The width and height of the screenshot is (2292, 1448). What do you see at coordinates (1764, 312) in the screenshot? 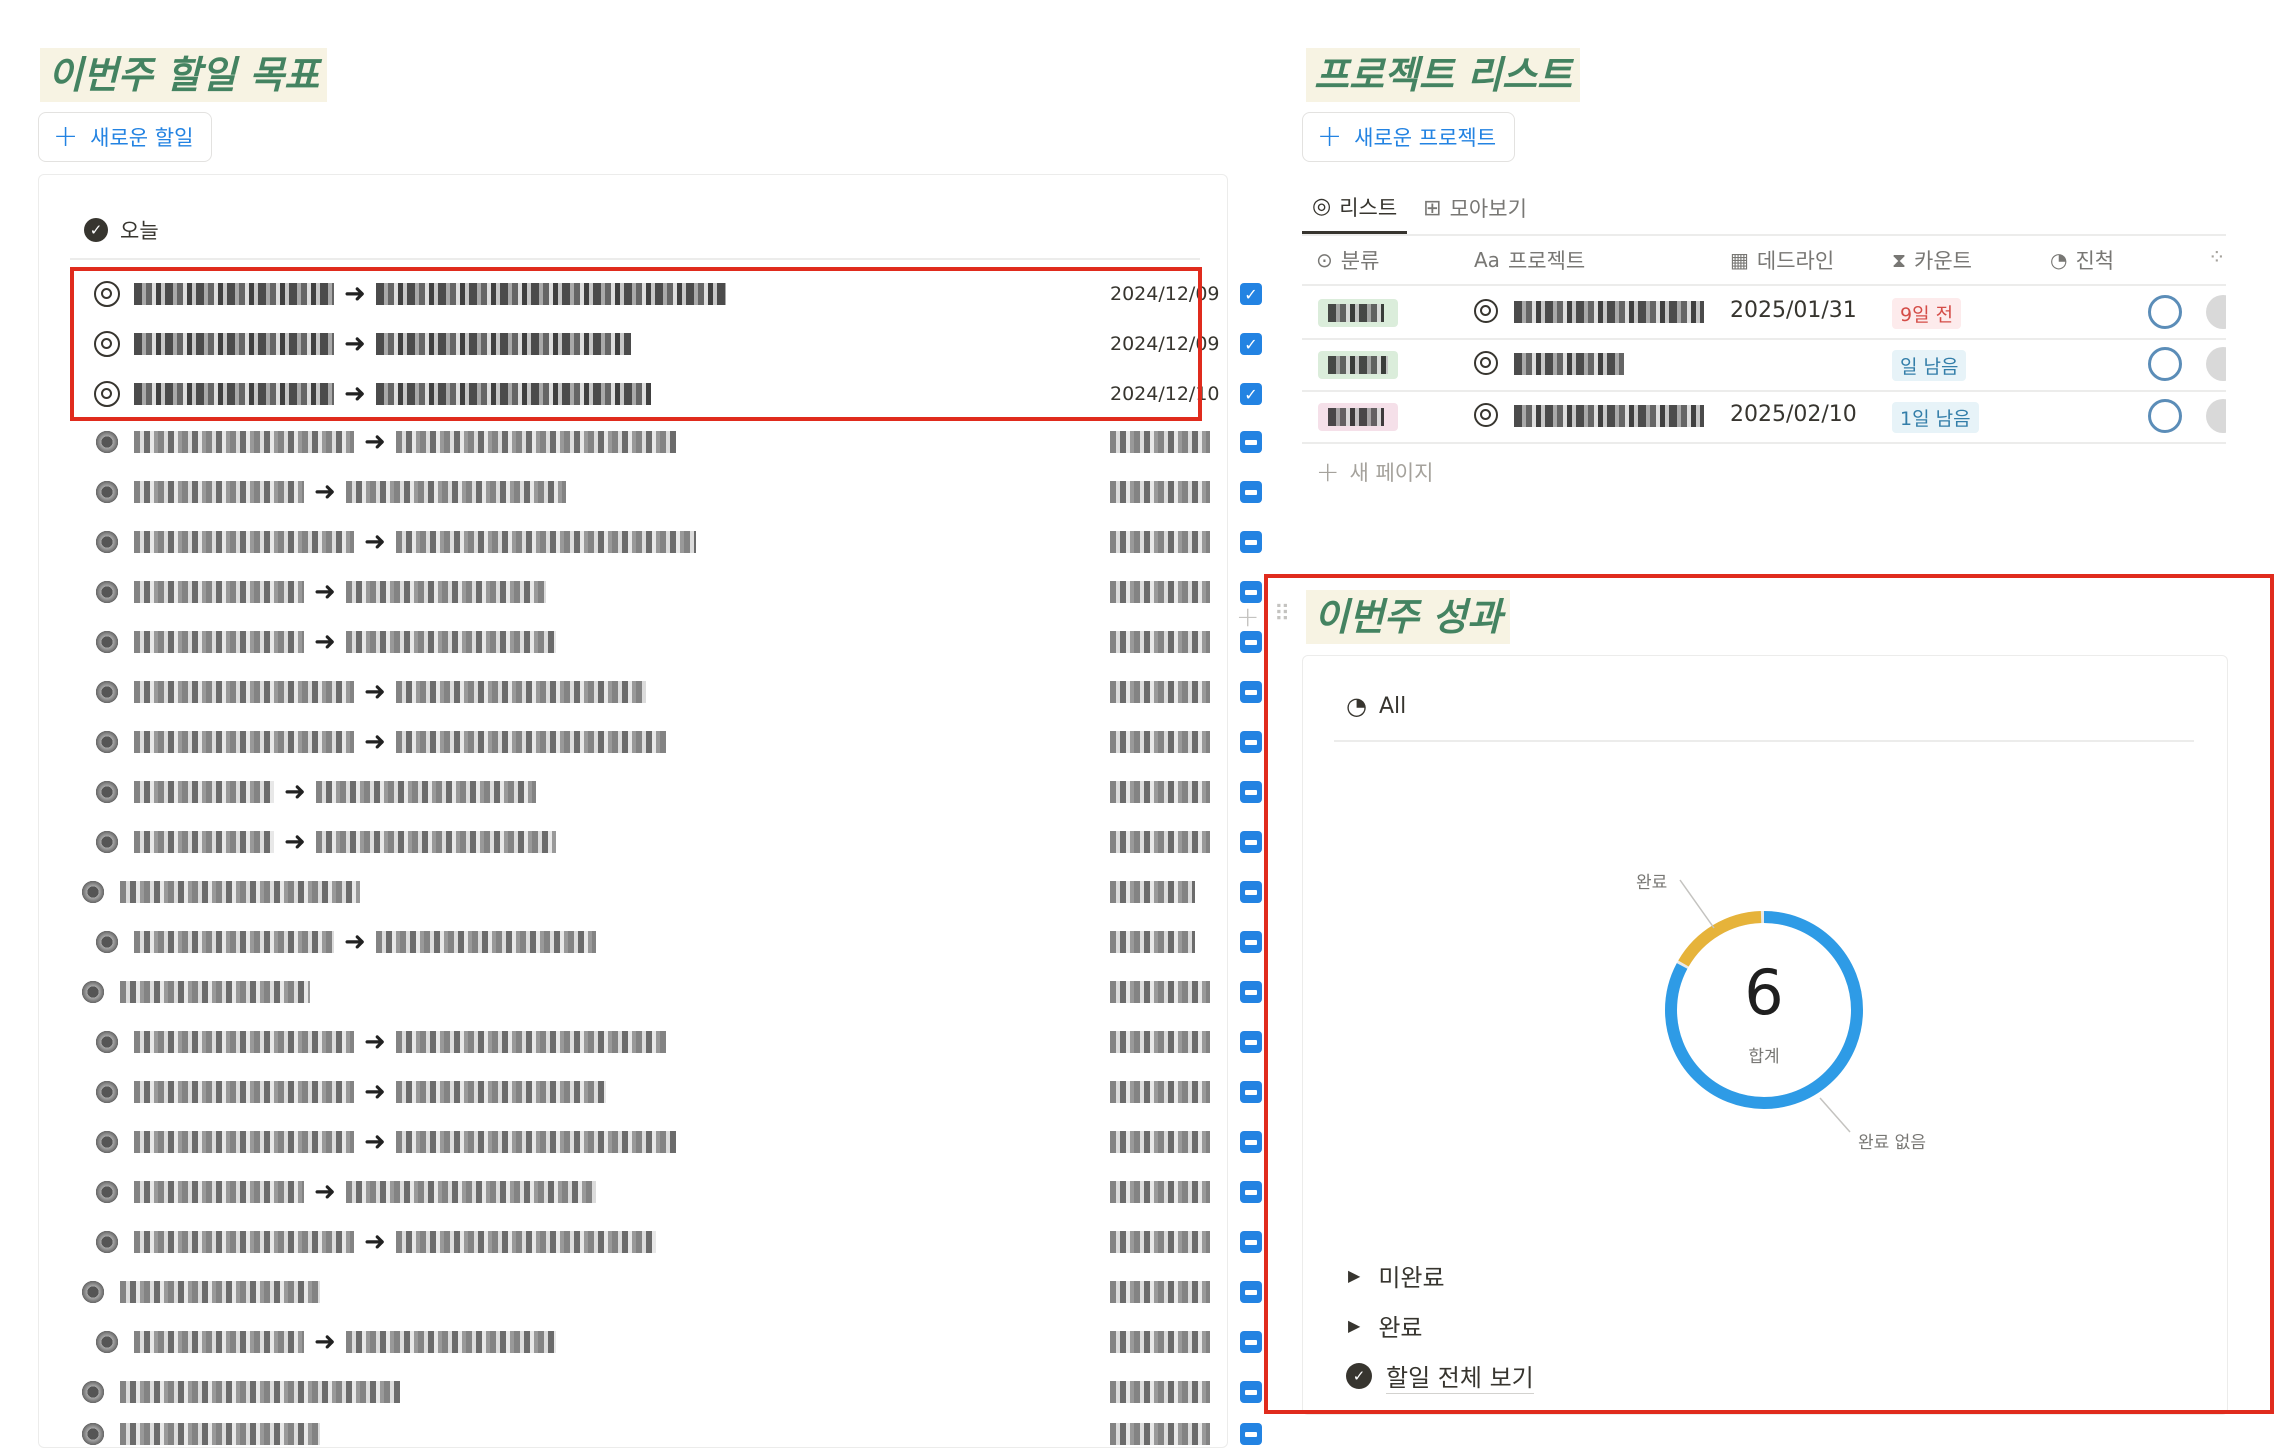
I see `project-row: 2025/01/31 9일 전` at bounding box center [1764, 312].